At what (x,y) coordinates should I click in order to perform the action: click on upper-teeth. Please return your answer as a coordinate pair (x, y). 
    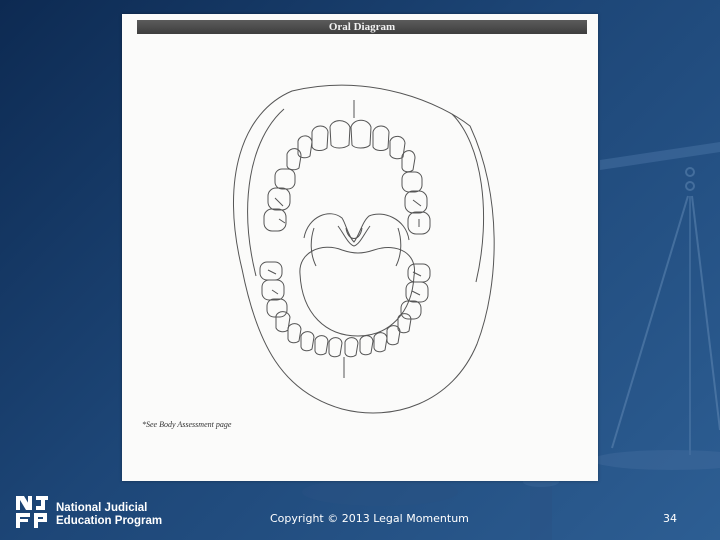
    Looking at the image, I should click on (347, 177).